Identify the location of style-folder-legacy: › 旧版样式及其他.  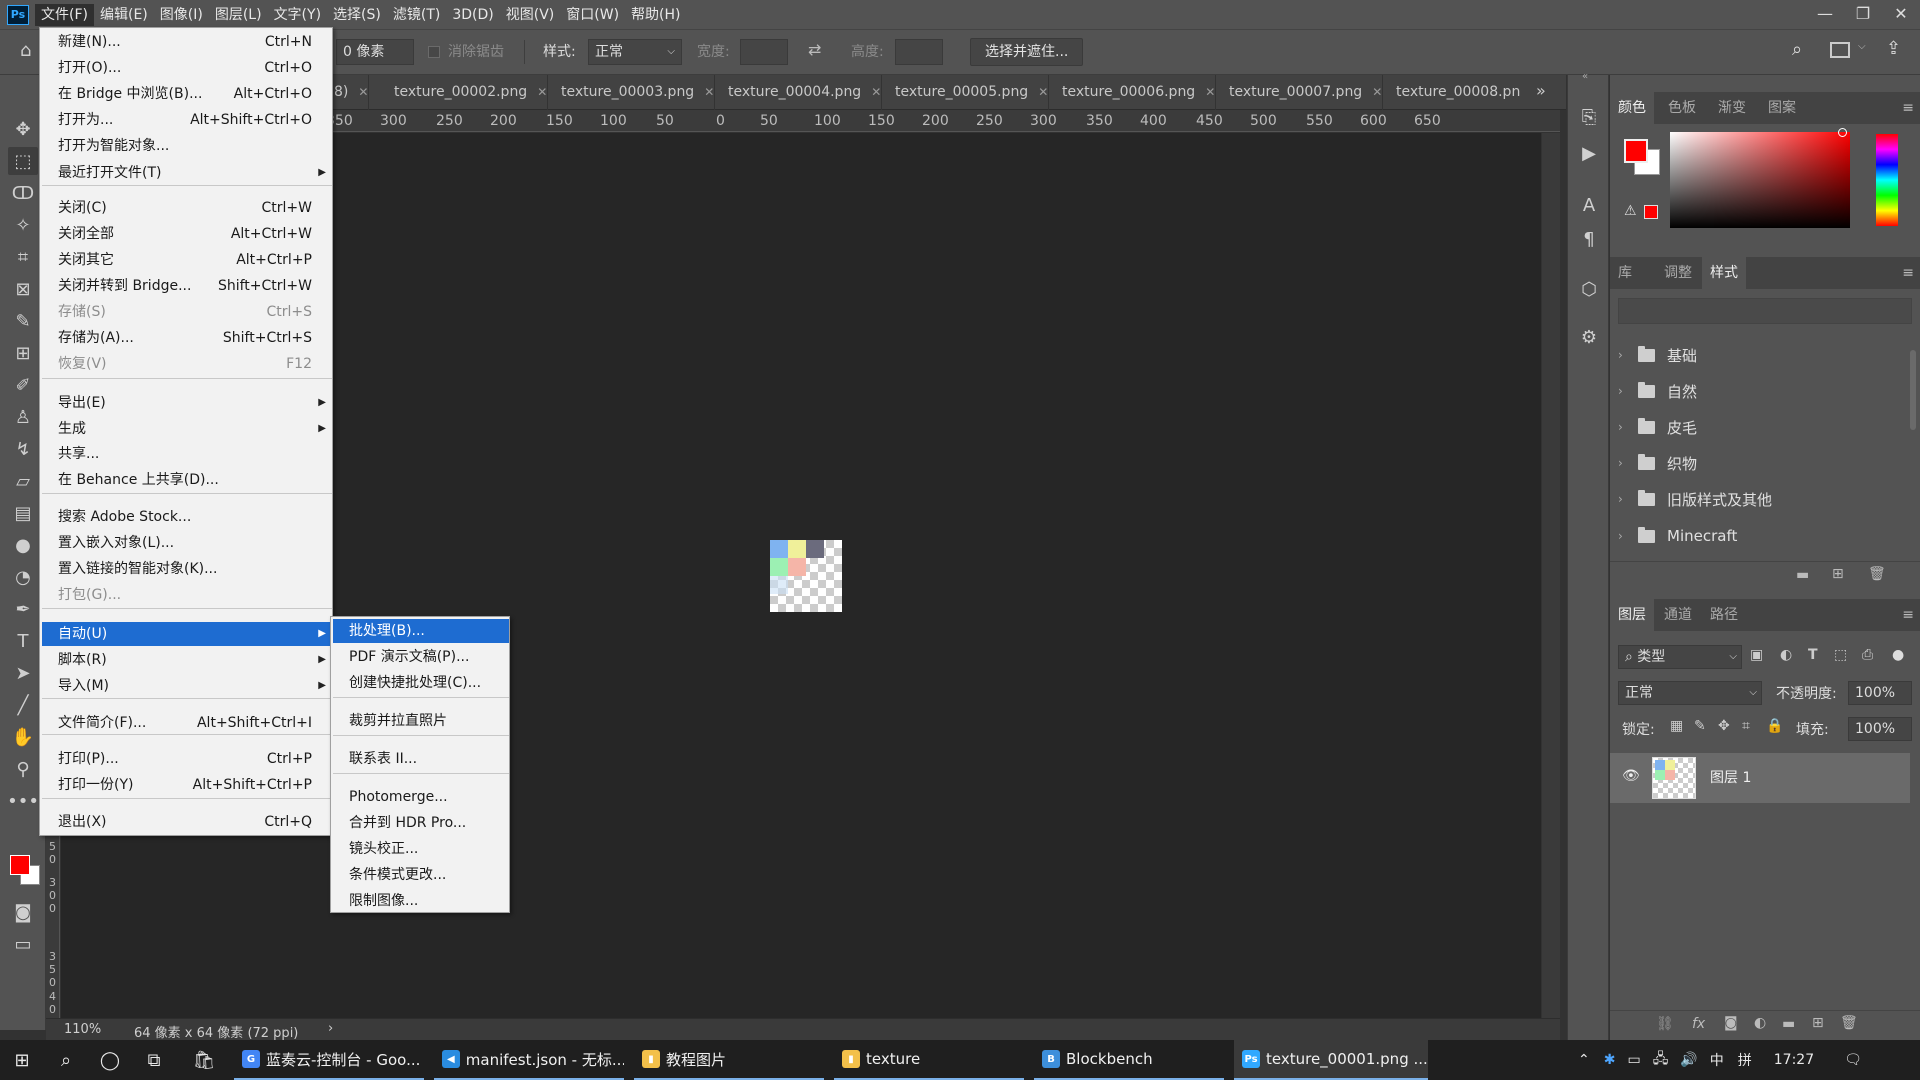
(1763, 499).